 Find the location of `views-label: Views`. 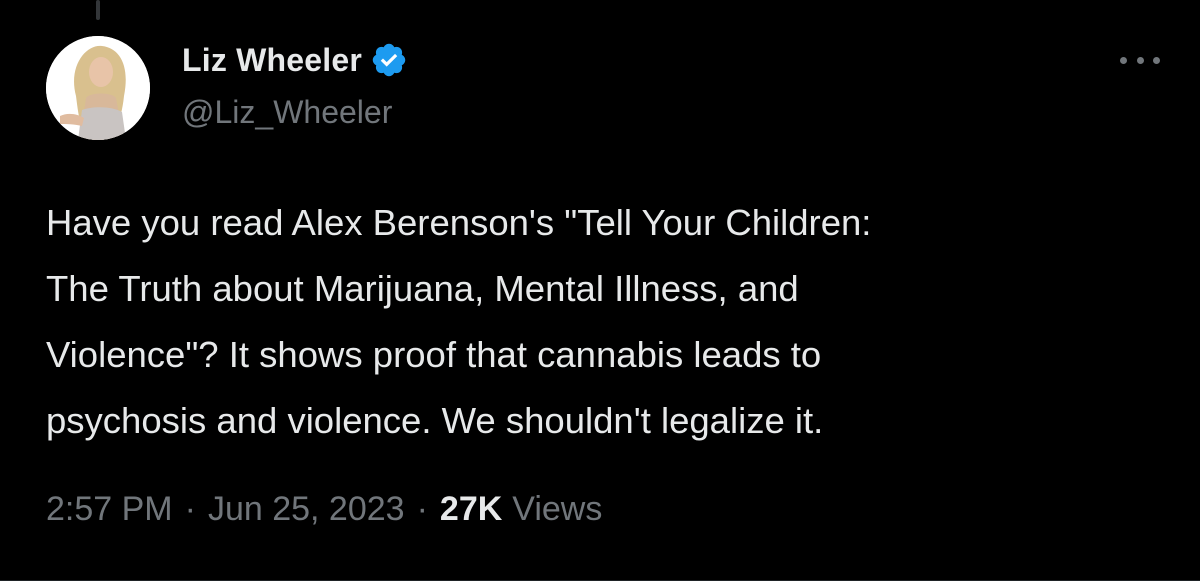

views-label: Views is located at coordinates (557, 509).